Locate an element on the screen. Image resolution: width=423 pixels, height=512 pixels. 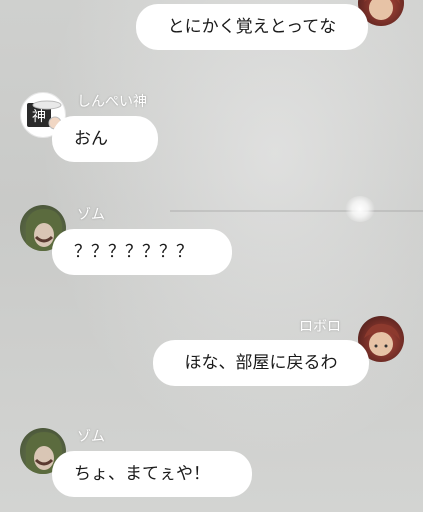
message-bubble: とにかく覚えとってな is located at coordinates (252, 27).